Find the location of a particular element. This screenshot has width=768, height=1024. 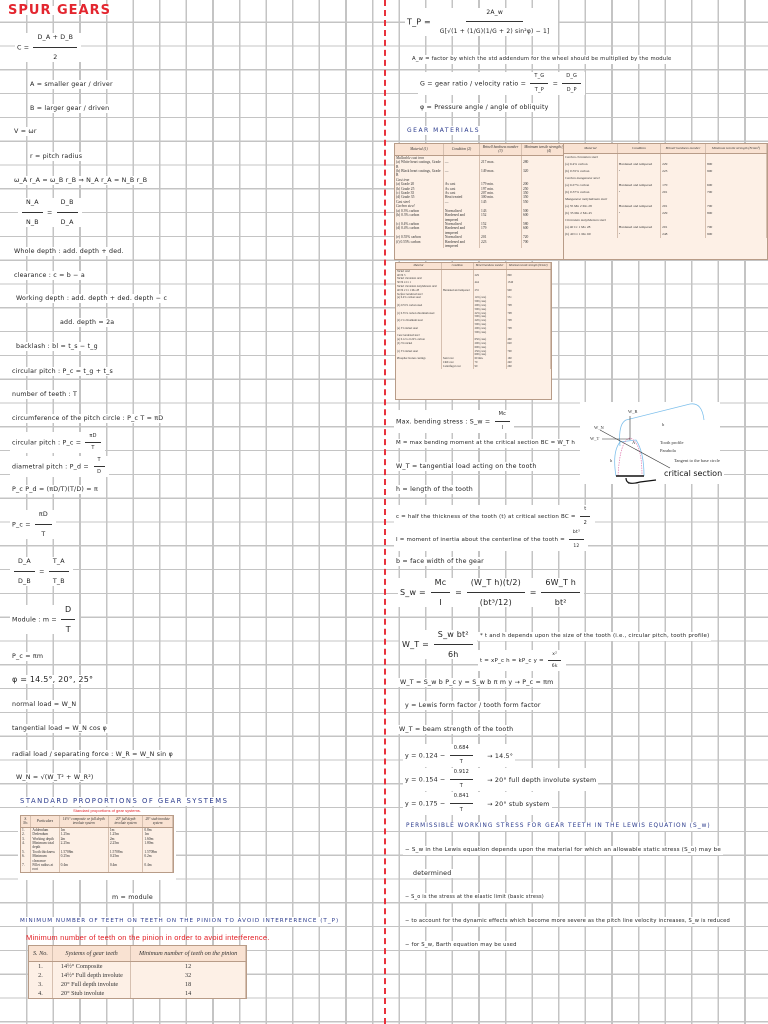

table-cell: Fillet radius at root is located at coordinates (45, 867).